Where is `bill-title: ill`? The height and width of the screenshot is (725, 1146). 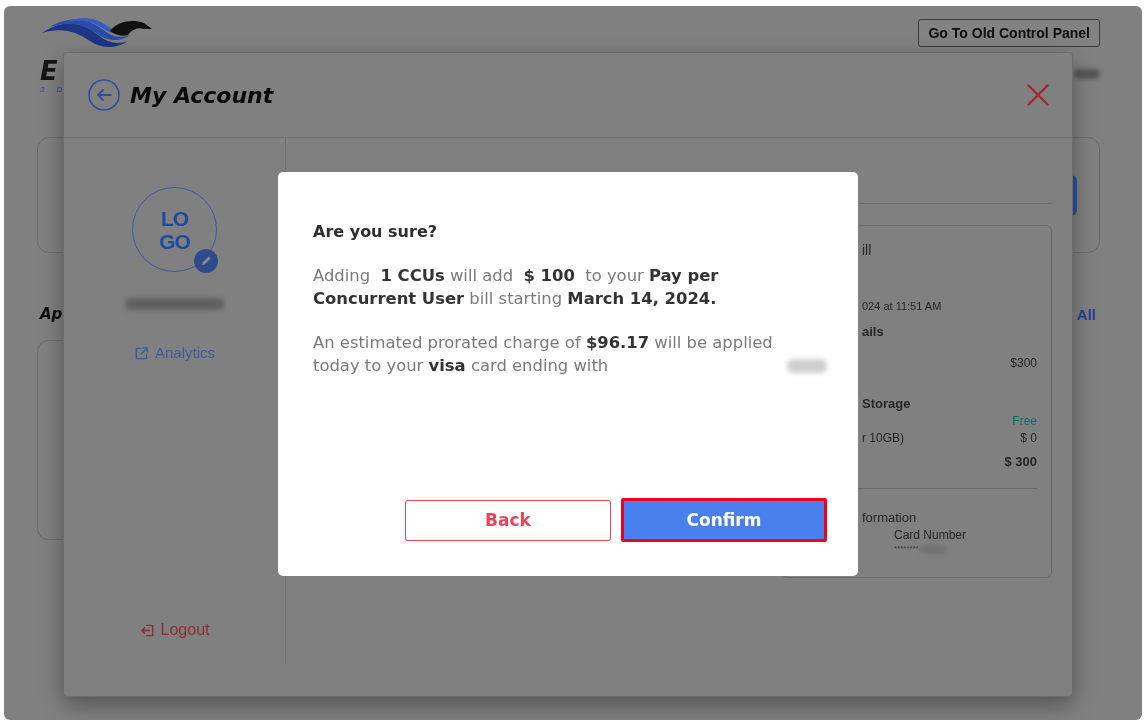
bill-title: ill is located at coordinates (867, 250).